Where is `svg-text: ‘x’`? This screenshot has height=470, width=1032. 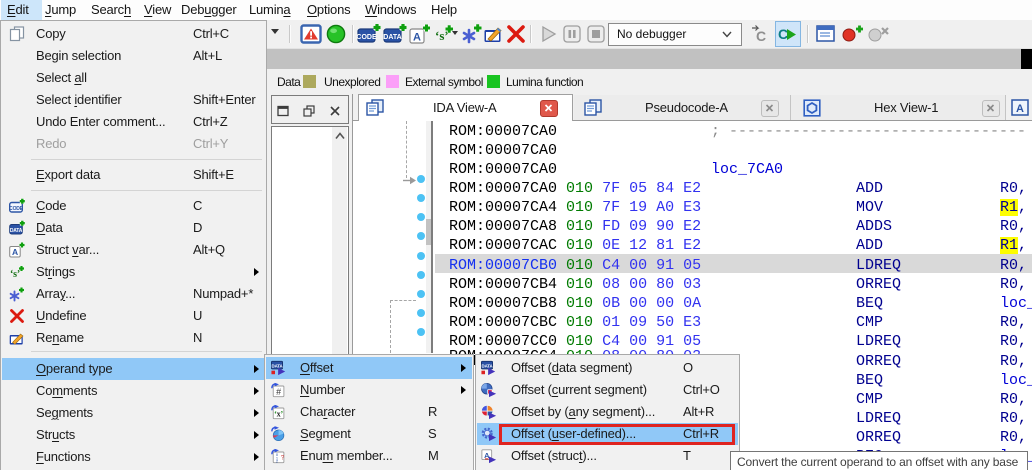
svg-text: ‘x’ is located at coordinates (278, 413).